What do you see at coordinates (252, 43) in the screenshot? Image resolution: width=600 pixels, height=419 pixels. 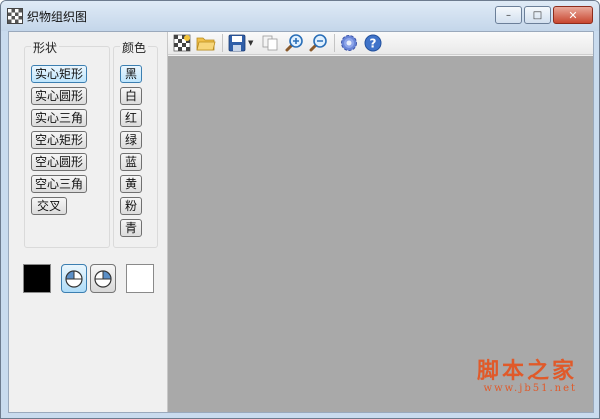 I see `save-dropdown-icon: ▼` at bounding box center [252, 43].